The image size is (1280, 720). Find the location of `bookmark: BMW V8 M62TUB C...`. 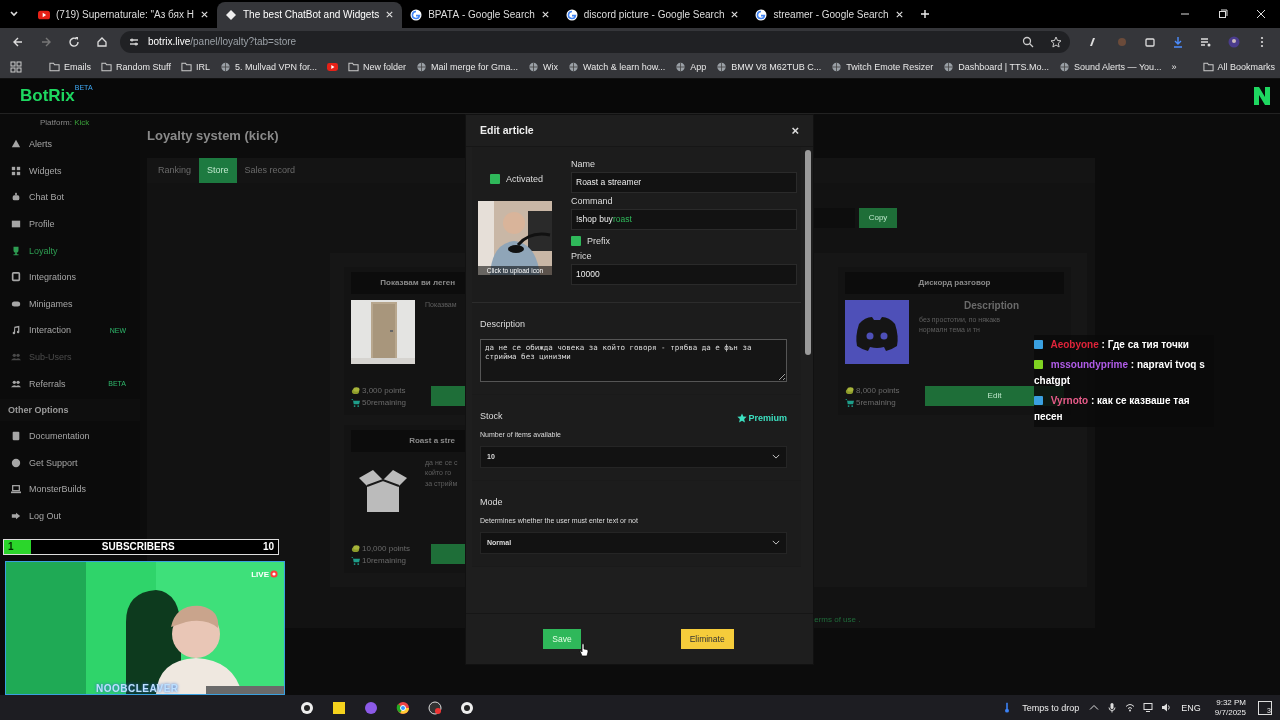

bookmark: BMW V8 M62TUB C... is located at coordinates (769, 66).